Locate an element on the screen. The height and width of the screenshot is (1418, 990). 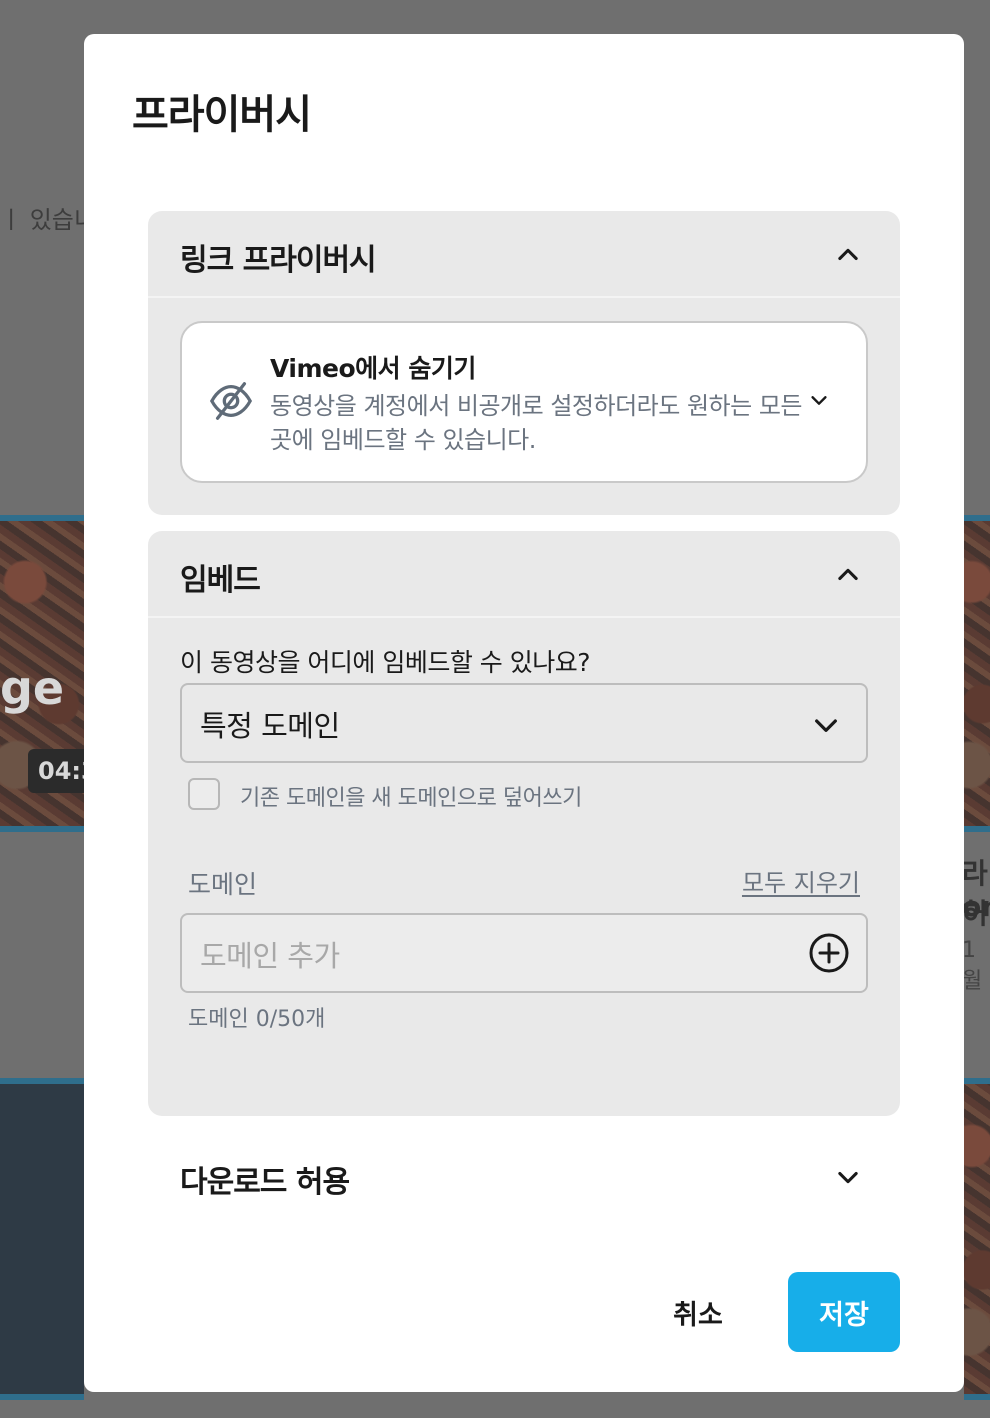
overwrite-domains-checkbox is located at coordinates (204, 794).